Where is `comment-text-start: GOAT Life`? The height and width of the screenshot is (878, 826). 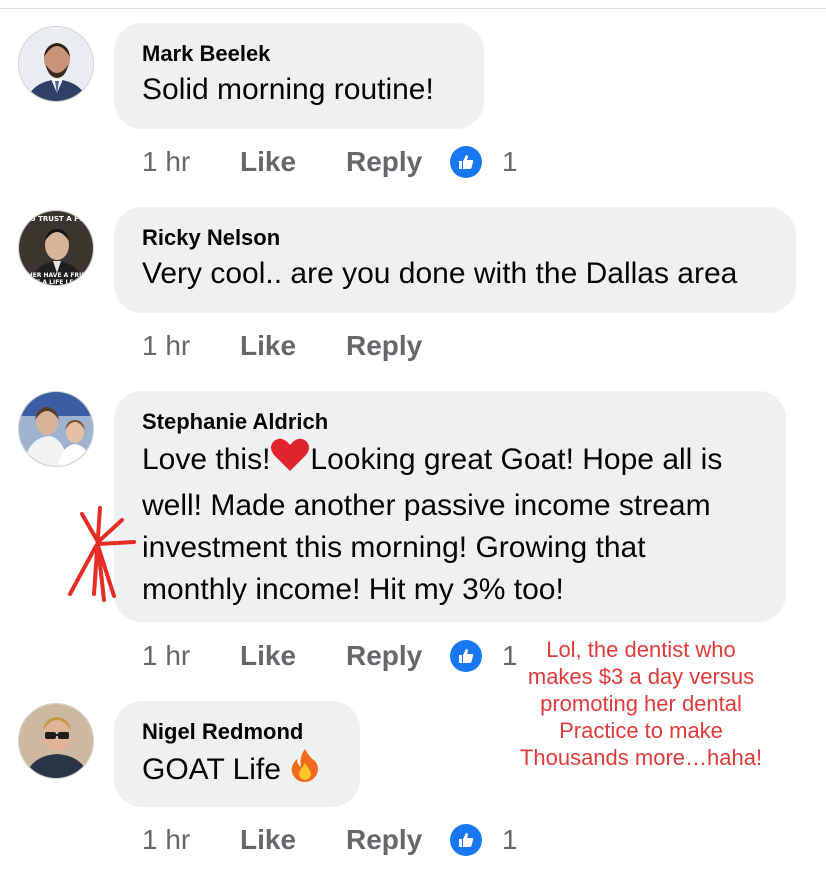 comment-text-start: GOAT Life is located at coordinates (211, 769).